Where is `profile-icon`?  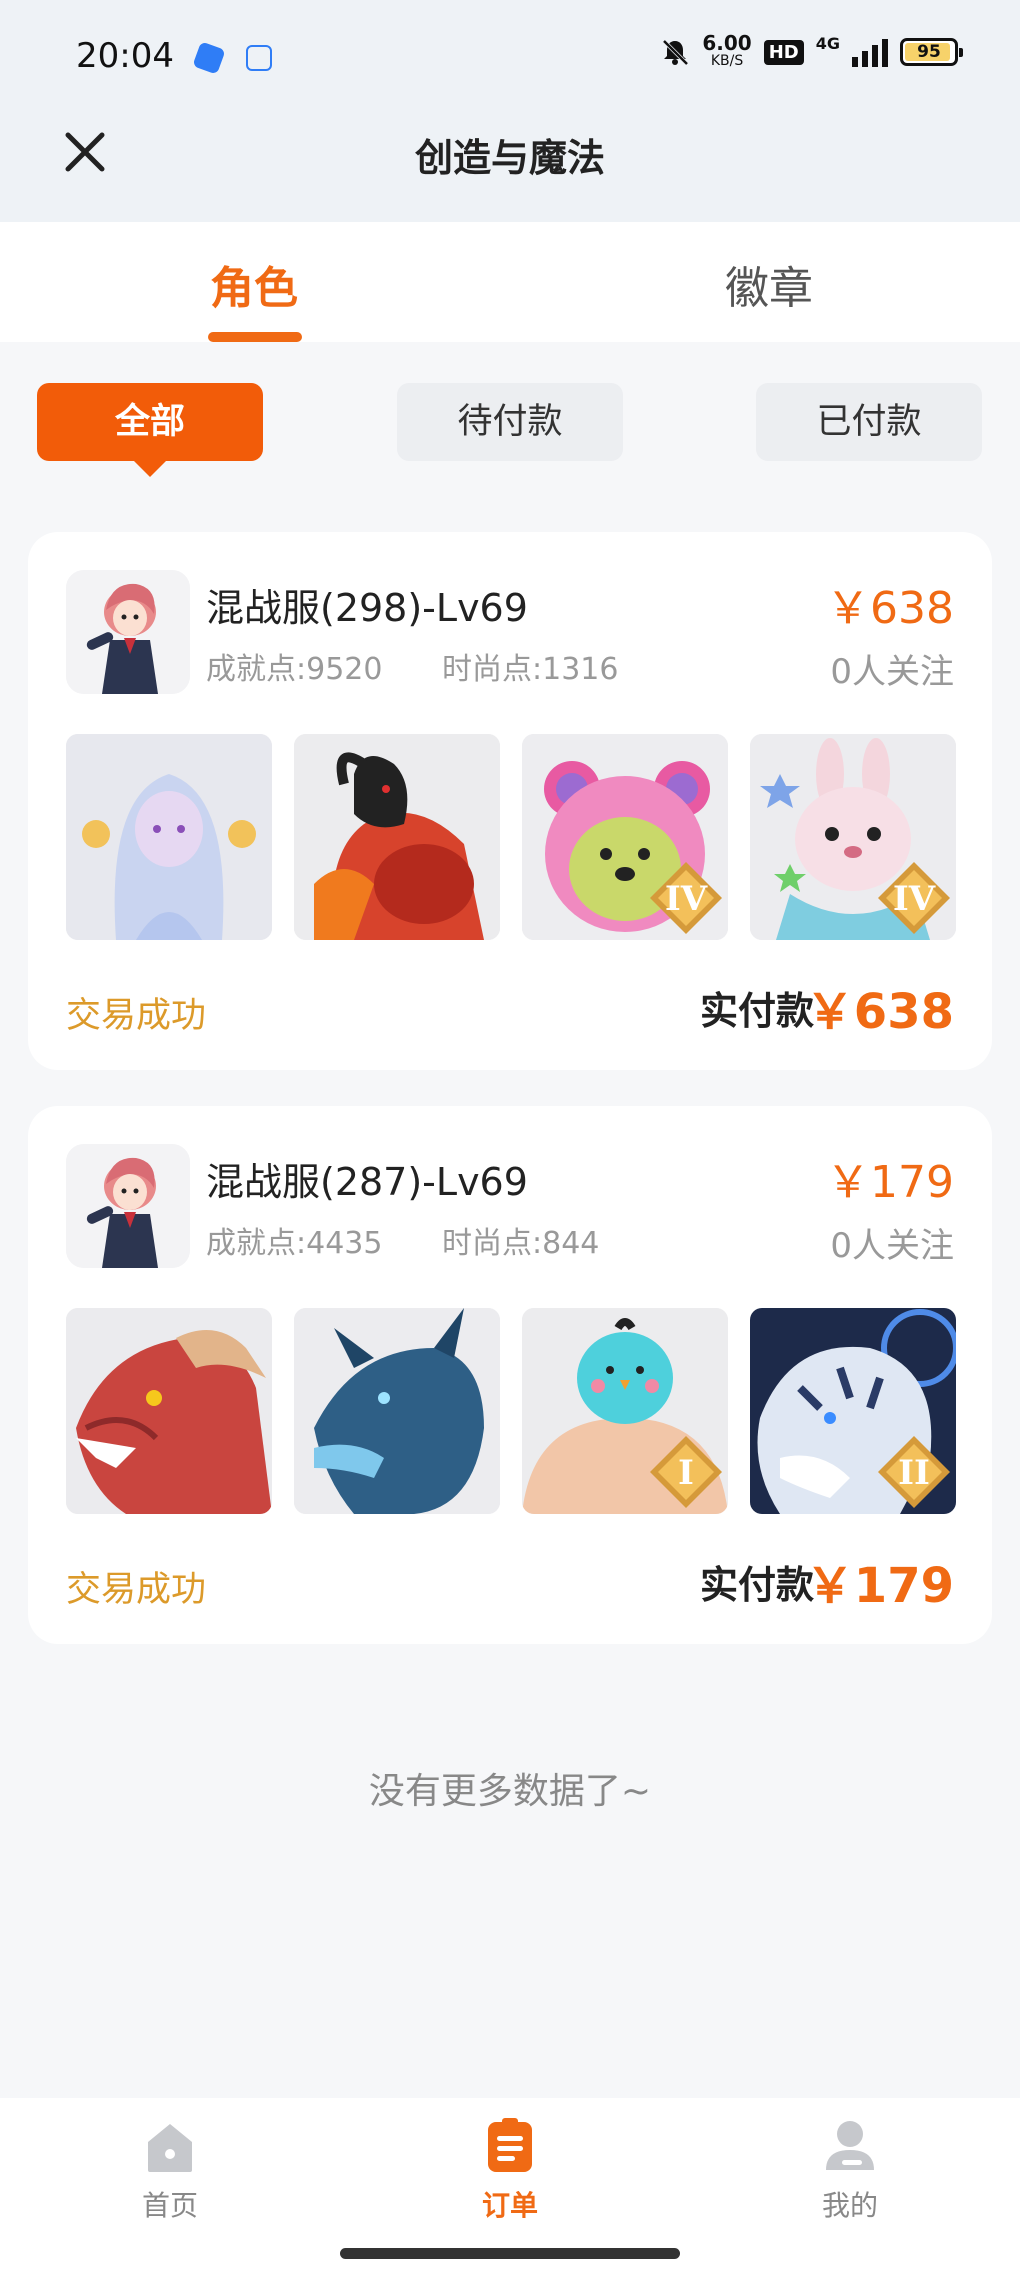
profile-icon is located at coordinates (850, 2145).